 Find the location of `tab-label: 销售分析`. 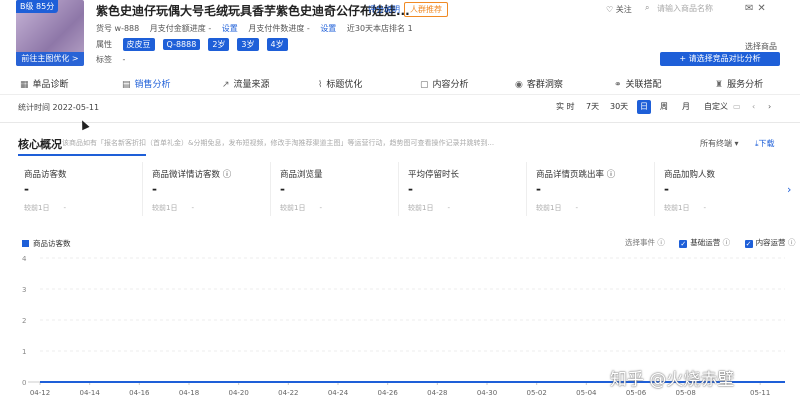

tab-label: 销售分析 is located at coordinates (152, 85).